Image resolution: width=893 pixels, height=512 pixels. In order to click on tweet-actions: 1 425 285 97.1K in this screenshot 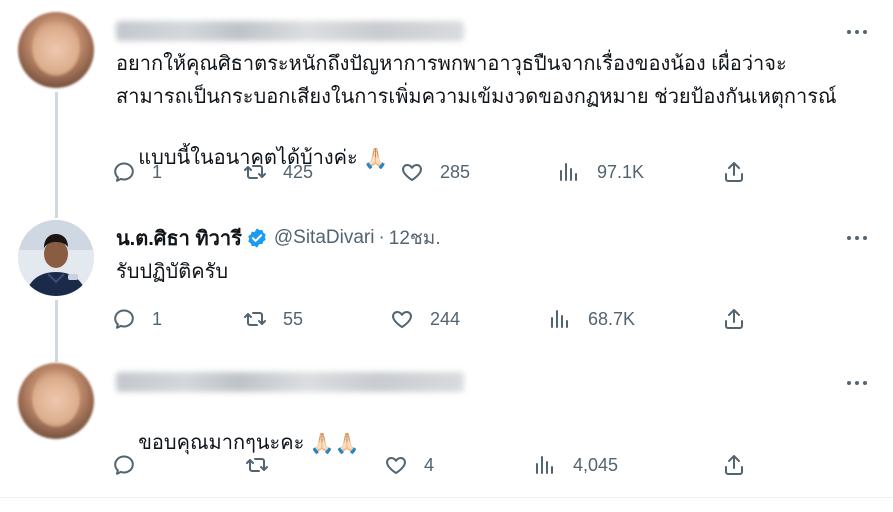, I will do `click(446, 172)`.